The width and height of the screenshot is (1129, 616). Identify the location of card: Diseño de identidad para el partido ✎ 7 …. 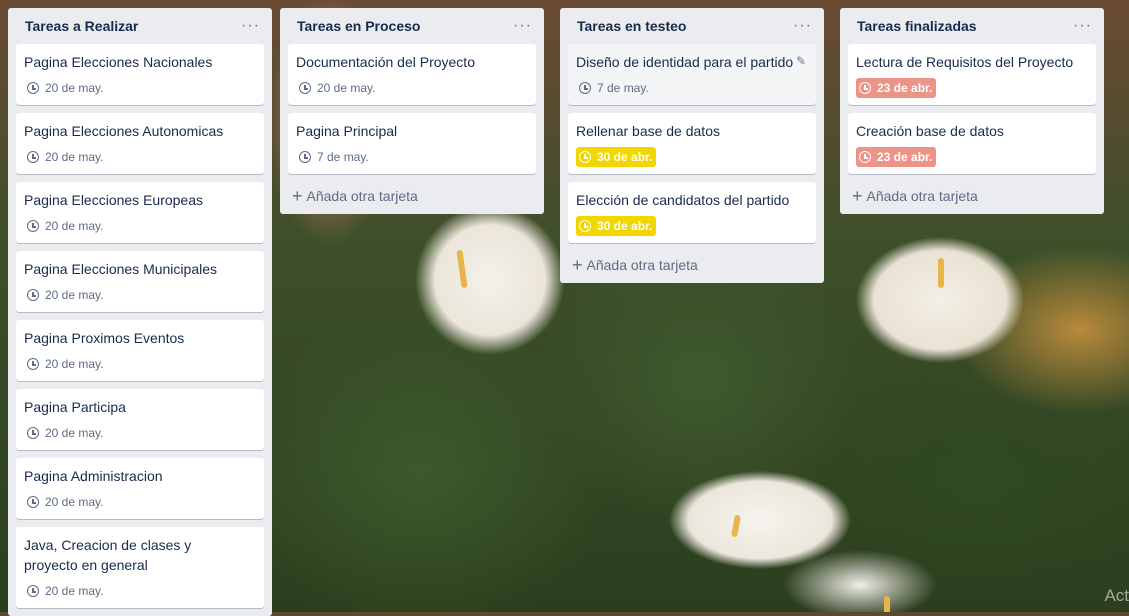
(692, 74).